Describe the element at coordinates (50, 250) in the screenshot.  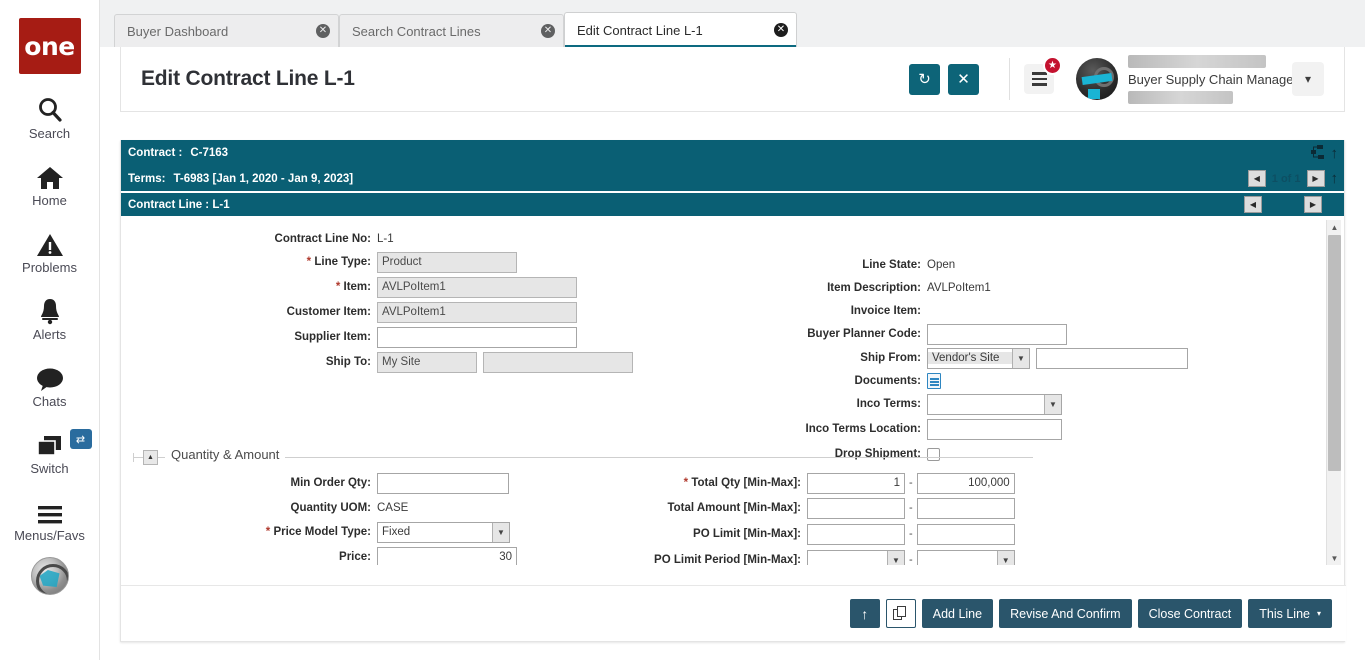
I see `sidebar-item-problems: Problems` at that location.